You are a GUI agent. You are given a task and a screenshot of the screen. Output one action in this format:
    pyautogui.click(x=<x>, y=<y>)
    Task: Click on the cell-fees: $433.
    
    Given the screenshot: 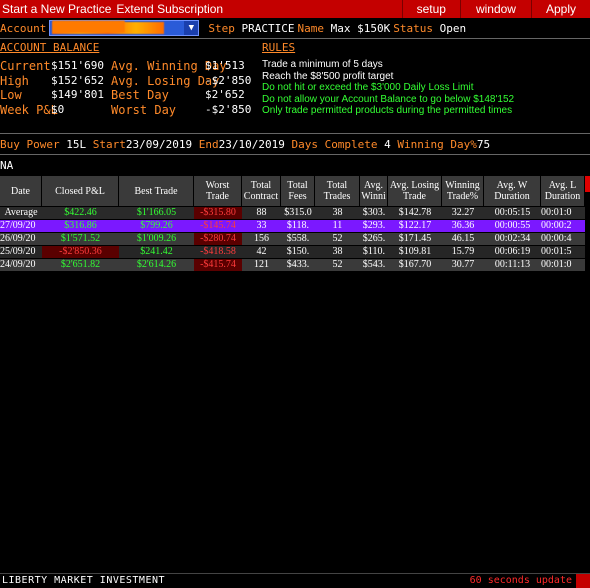 What is the action you would take?
    pyautogui.click(x=298, y=264)
    